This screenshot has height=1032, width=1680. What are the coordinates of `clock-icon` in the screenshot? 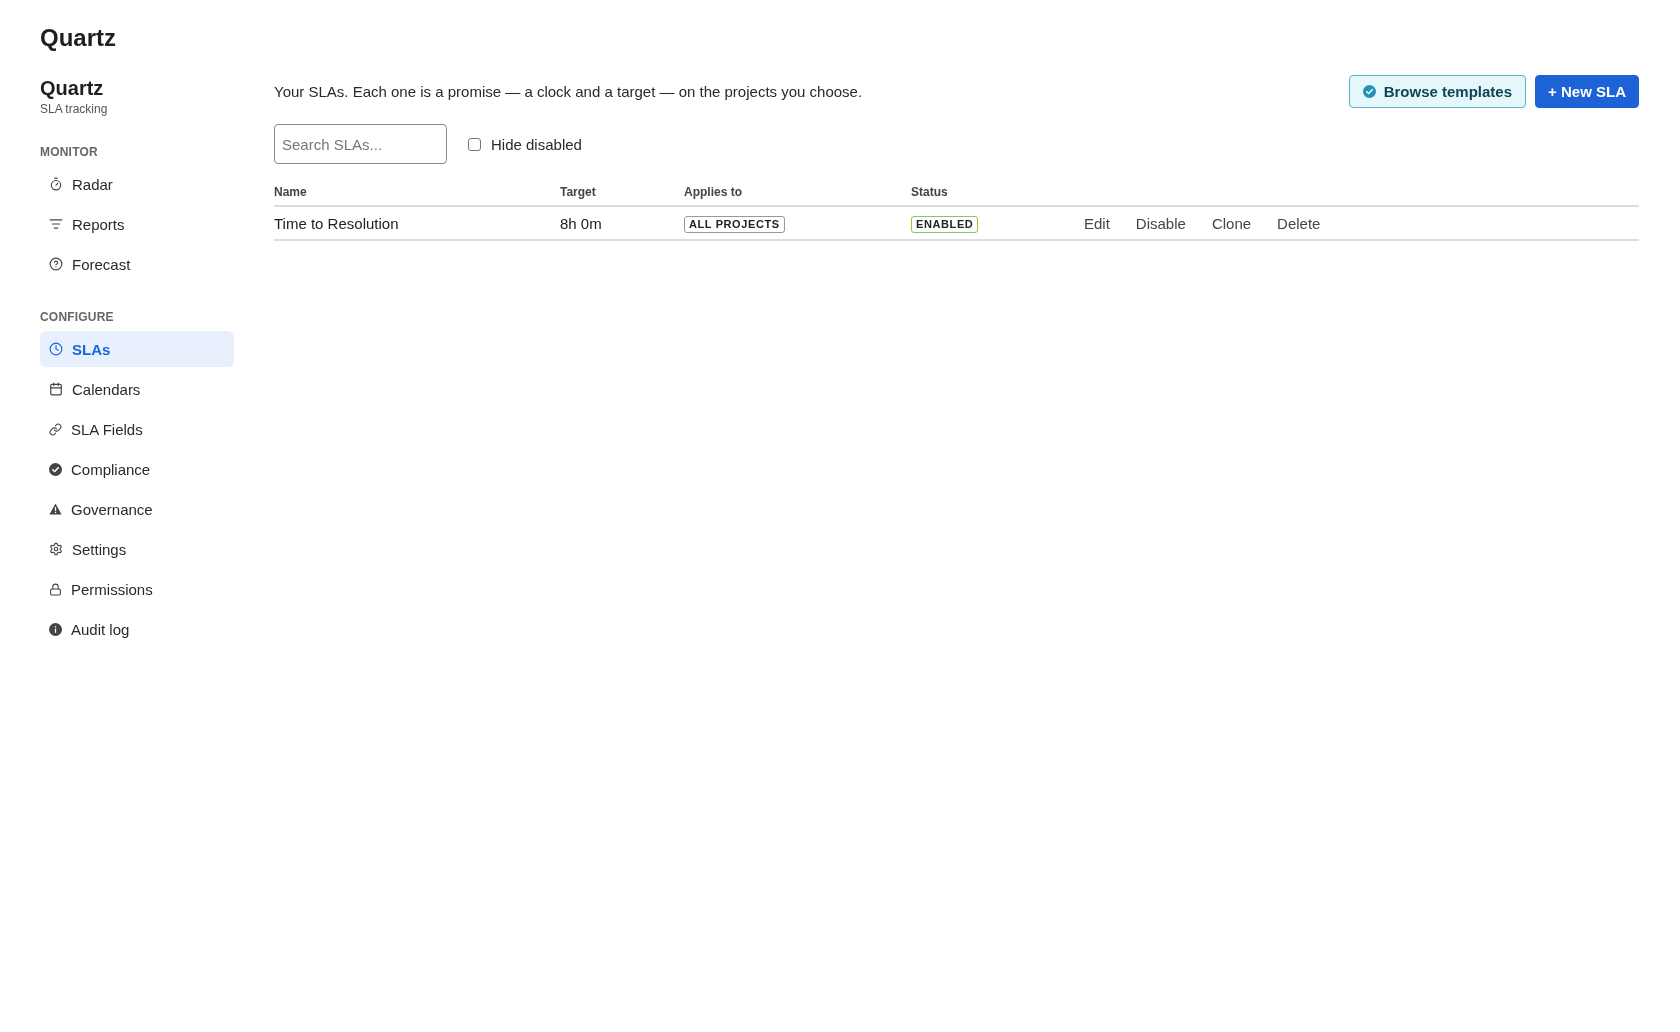 It's located at (56, 349).